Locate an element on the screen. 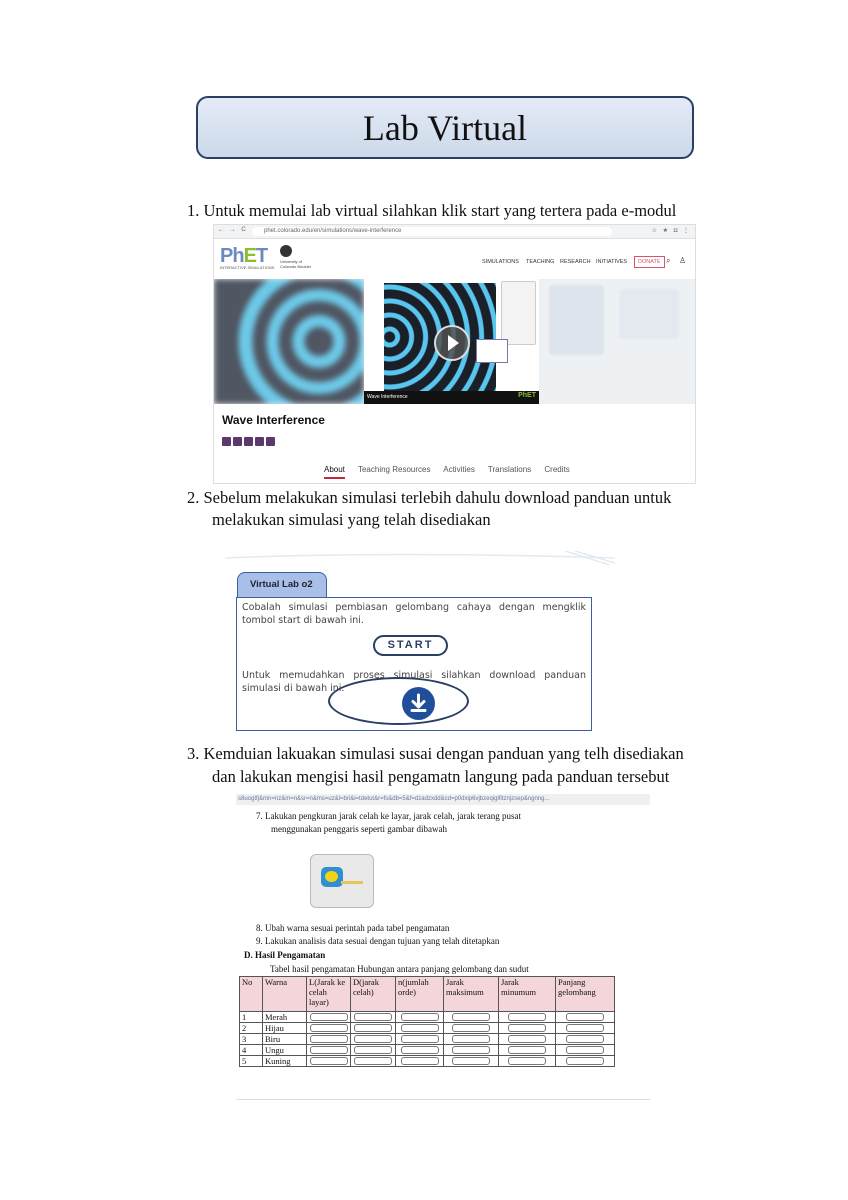  step-2-text-line2: melakukan simulasi yang telah disediakan is located at coordinates (351, 519).